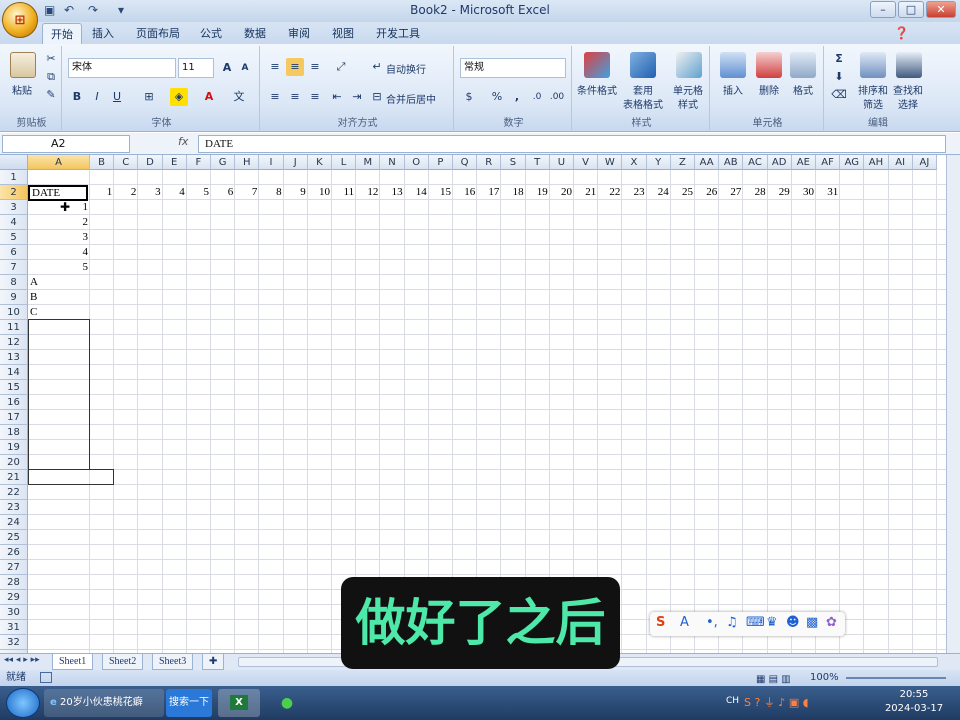  What do you see at coordinates (643, 65) in the screenshot?
I see `format-table-icon` at bounding box center [643, 65].